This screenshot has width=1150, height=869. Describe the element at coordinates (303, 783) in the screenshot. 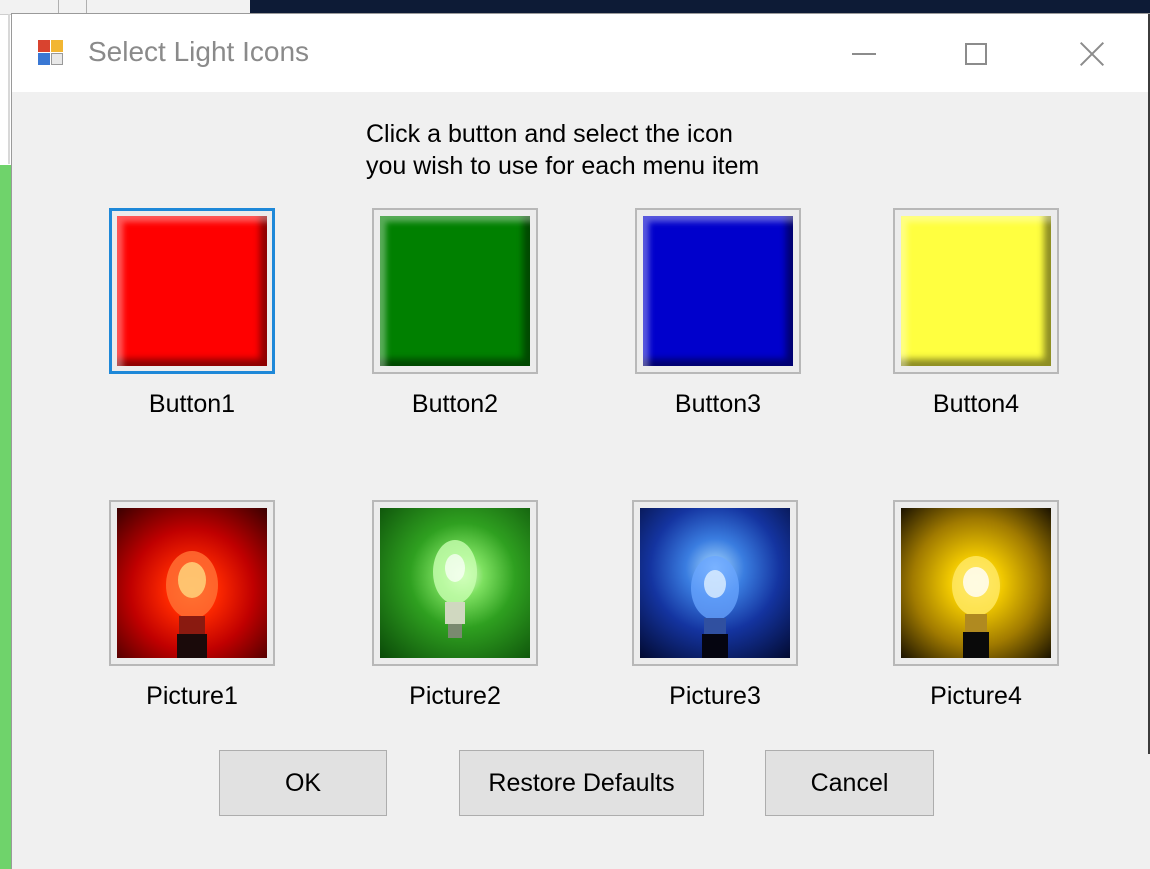

I see `ok-button: OK` at that location.